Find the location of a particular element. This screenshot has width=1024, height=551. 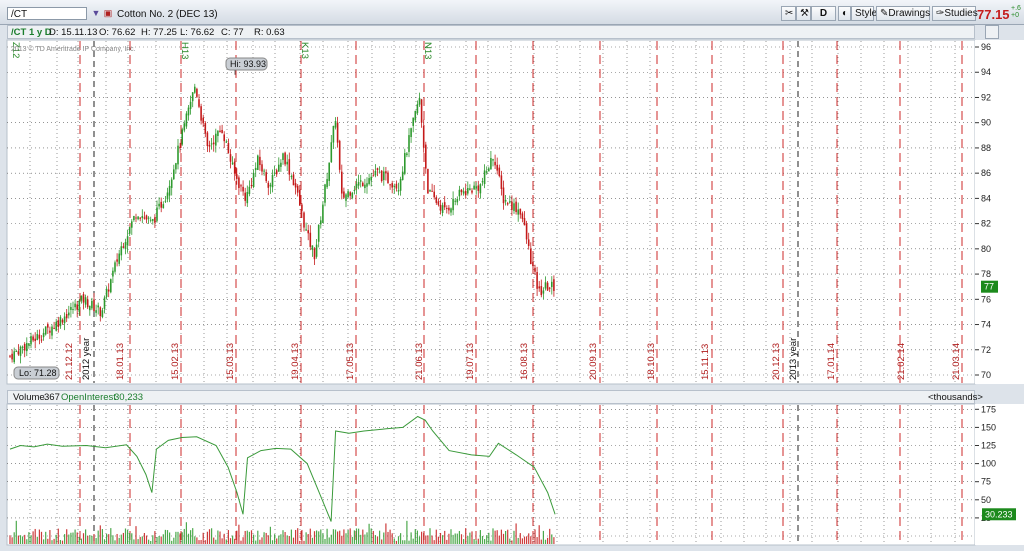

oi-tick-label: 125 is located at coordinates (988, 446).